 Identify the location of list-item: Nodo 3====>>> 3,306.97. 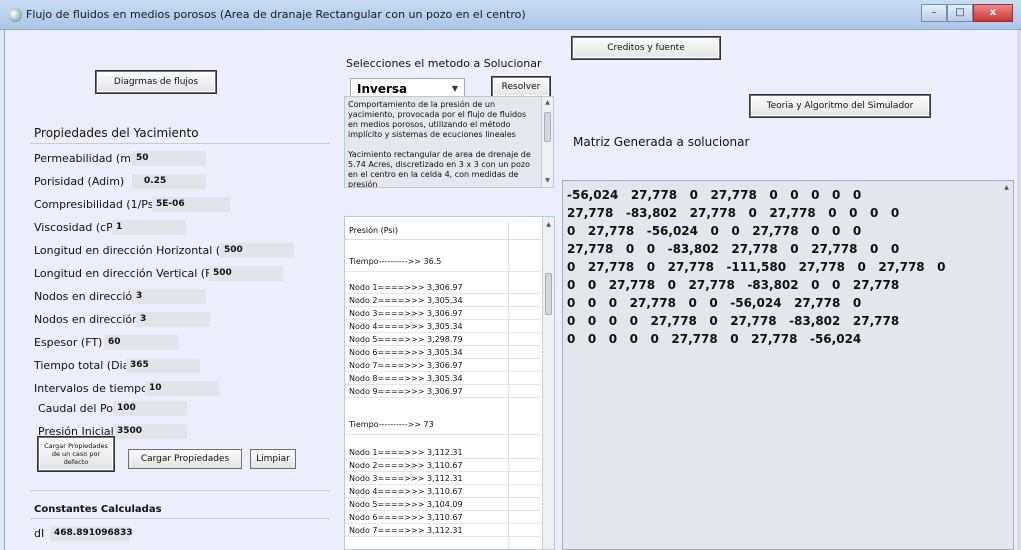
(443, 313).